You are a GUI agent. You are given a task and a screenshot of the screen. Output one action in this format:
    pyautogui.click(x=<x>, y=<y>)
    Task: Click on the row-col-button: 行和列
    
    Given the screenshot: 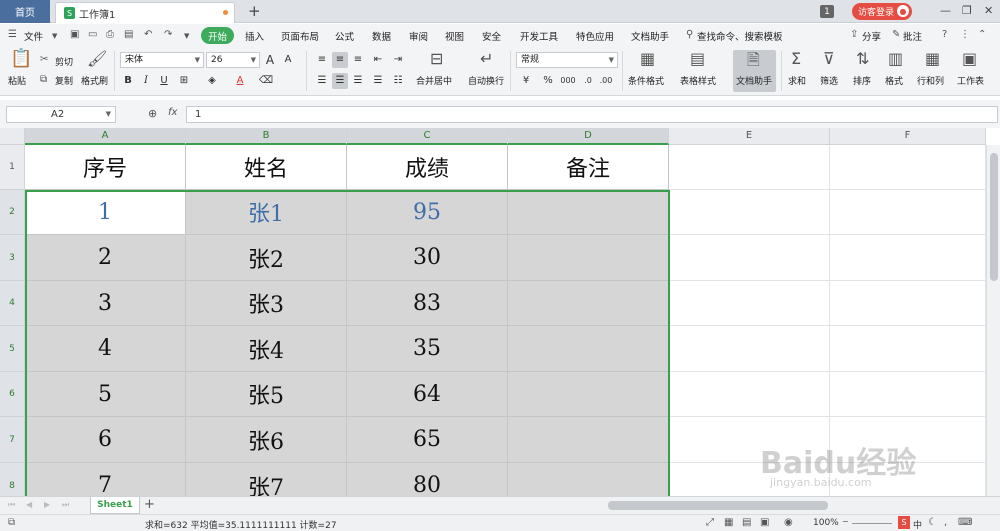 What is the action you would take?
    pyautogui.click(x=930, y=80)
    